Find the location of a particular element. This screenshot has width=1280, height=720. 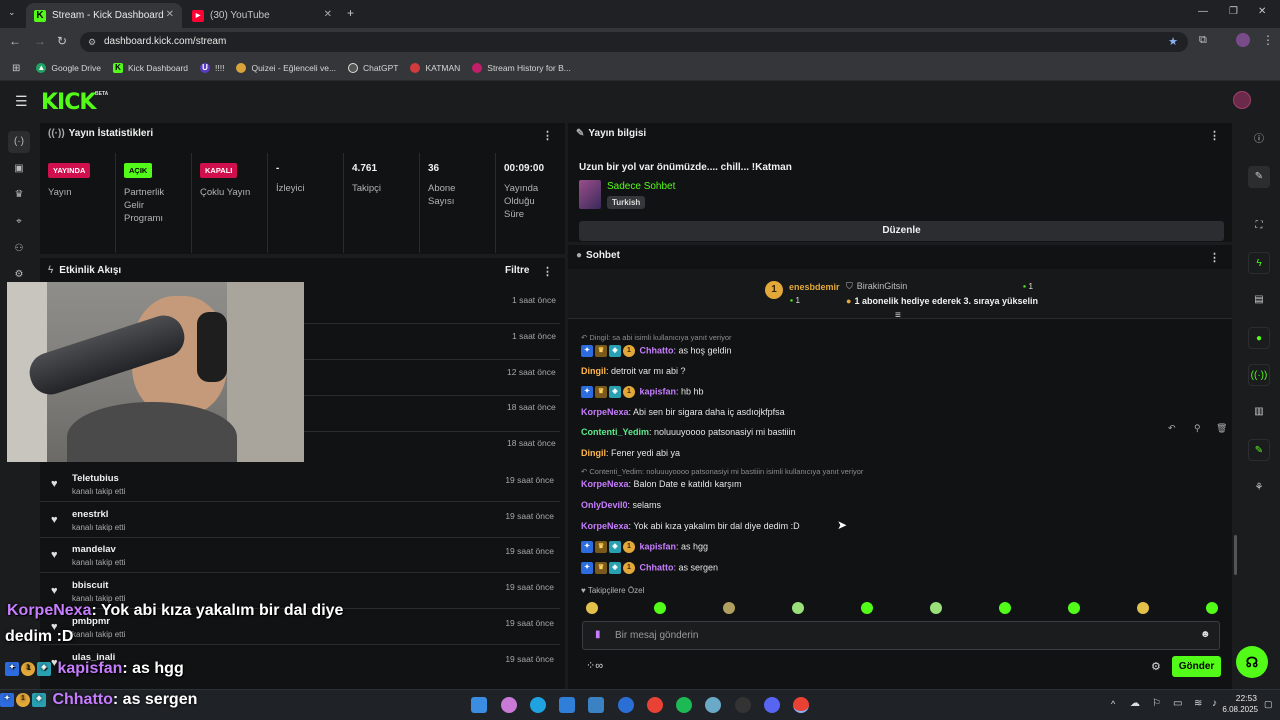

back-icon: ← is located at coordinates (15, 41).